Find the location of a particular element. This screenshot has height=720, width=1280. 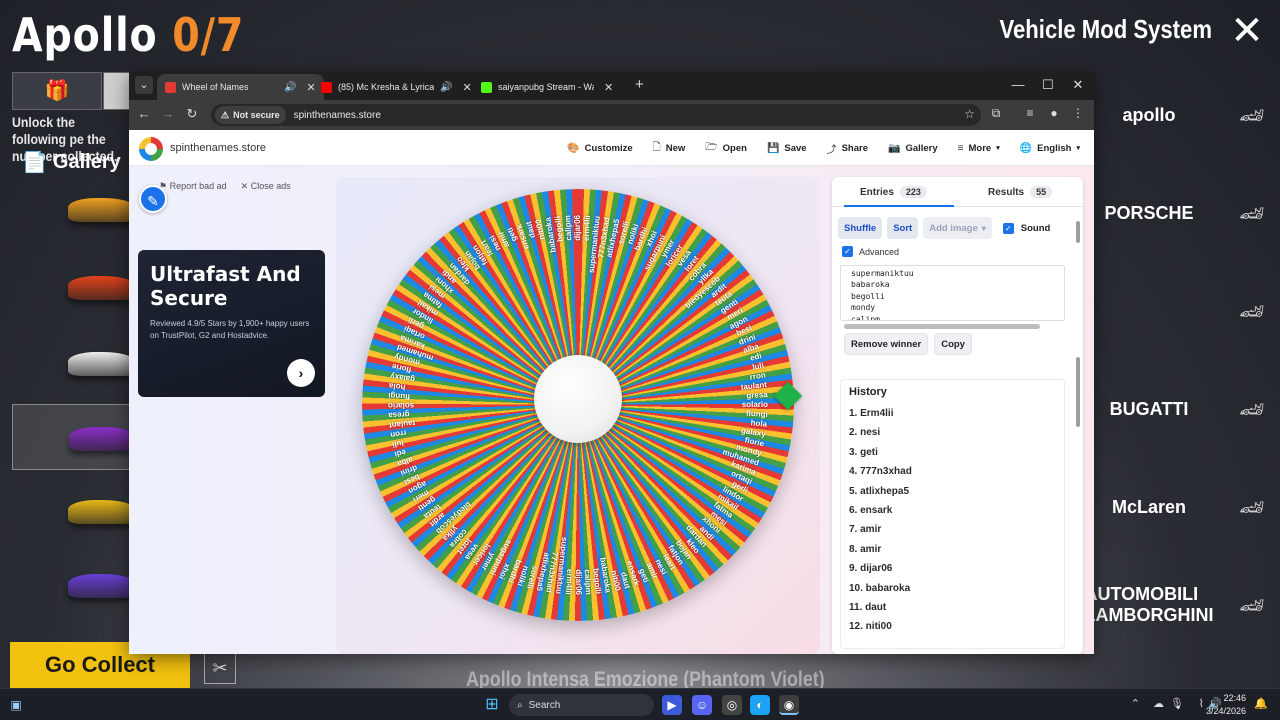

security-label: Not secure is located at coordinates (256, 115).